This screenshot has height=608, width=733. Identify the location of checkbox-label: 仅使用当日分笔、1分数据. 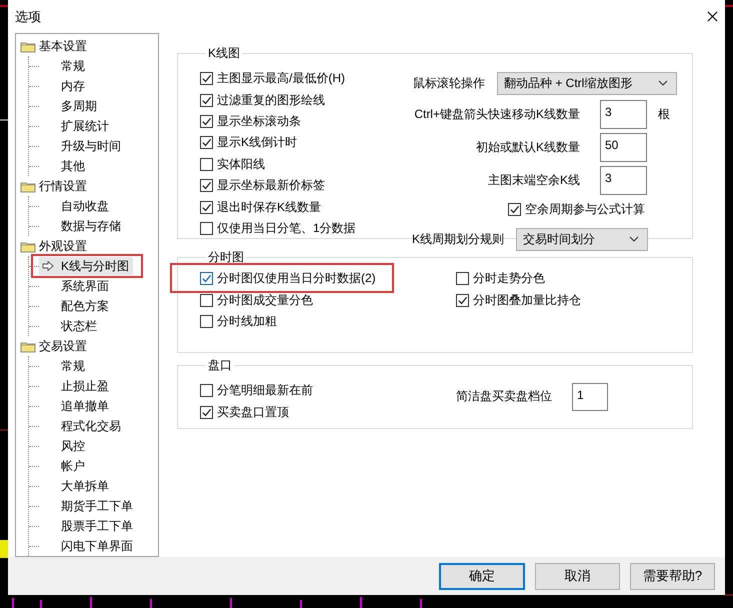
(286, 228).